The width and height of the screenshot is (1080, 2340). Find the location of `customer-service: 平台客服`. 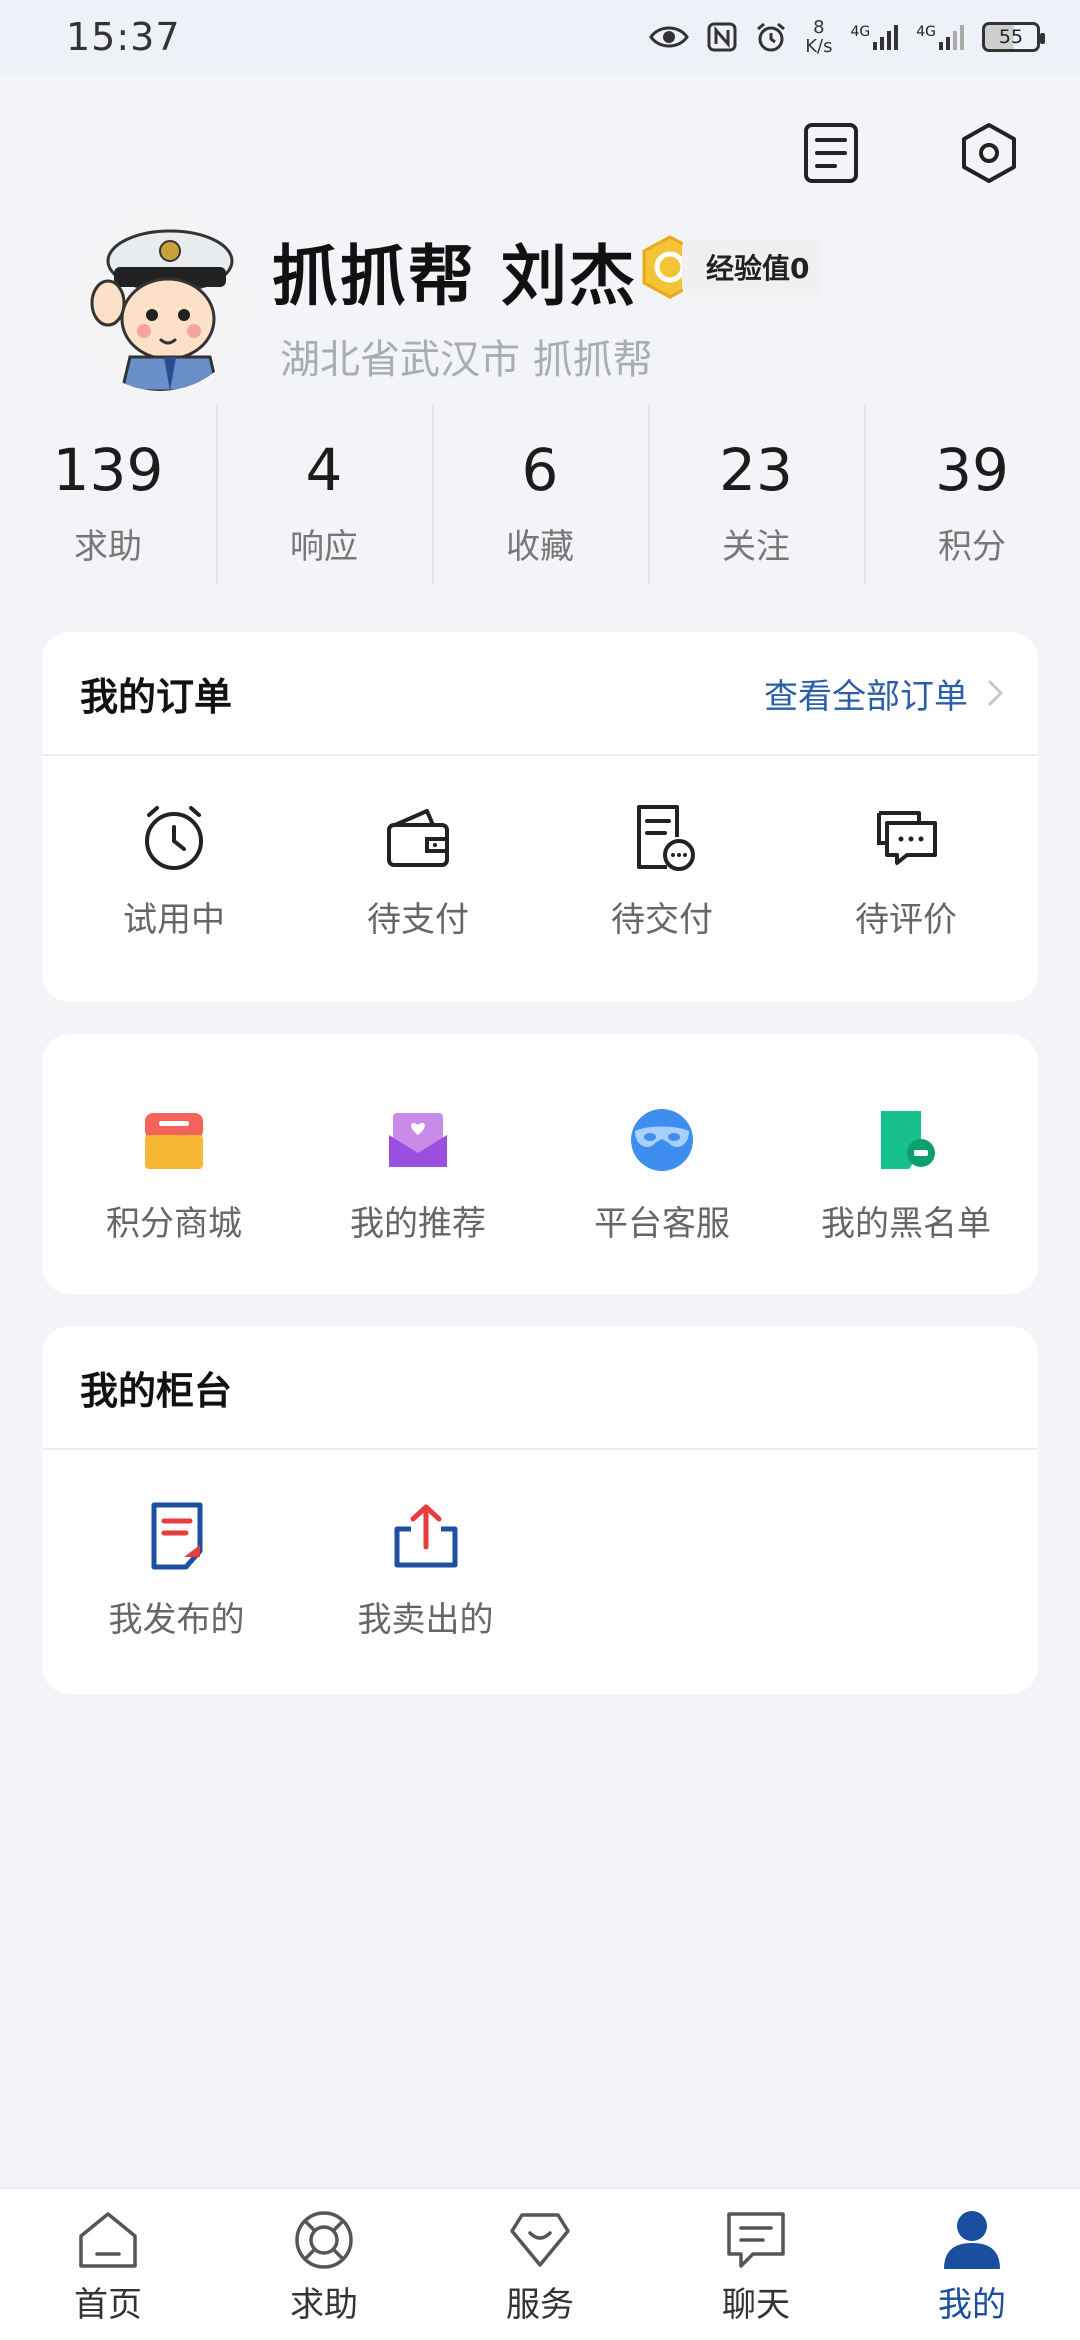

customer-service: 平台客服 is located at coordinates (662, 1172).